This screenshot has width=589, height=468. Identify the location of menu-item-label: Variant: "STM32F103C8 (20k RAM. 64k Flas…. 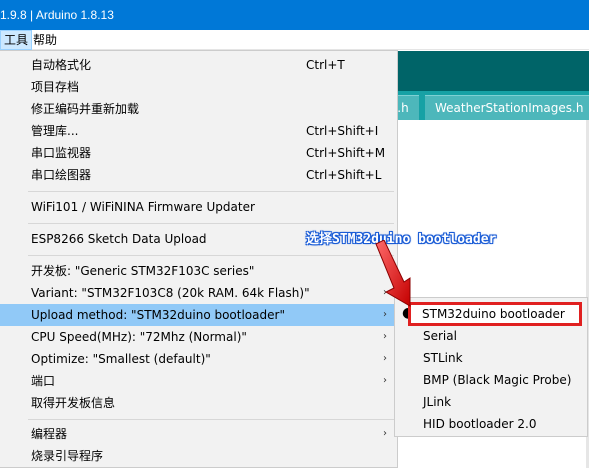
(170, 293).